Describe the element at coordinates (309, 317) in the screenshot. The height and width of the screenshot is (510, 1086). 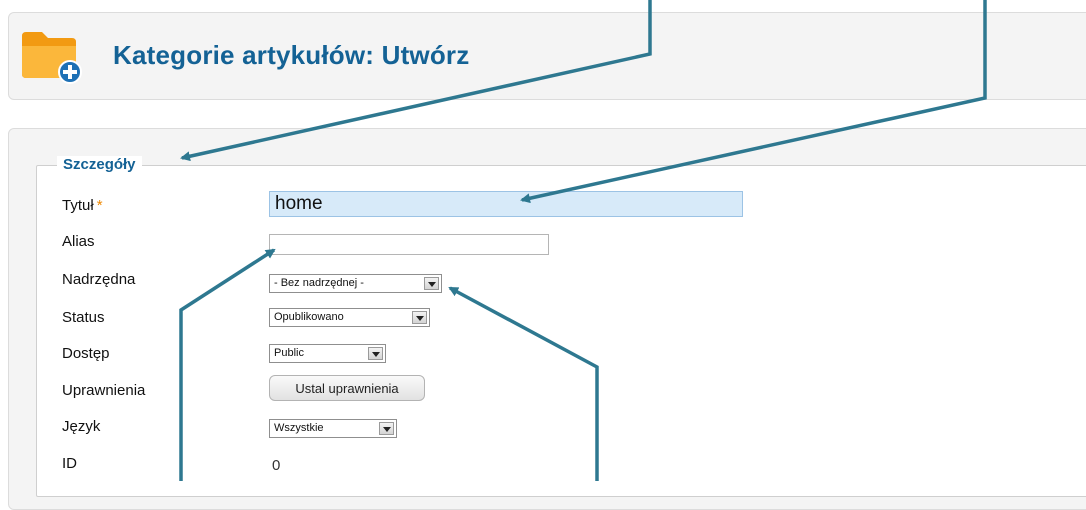
I see `status-select-value: Opublikowano` at that location.